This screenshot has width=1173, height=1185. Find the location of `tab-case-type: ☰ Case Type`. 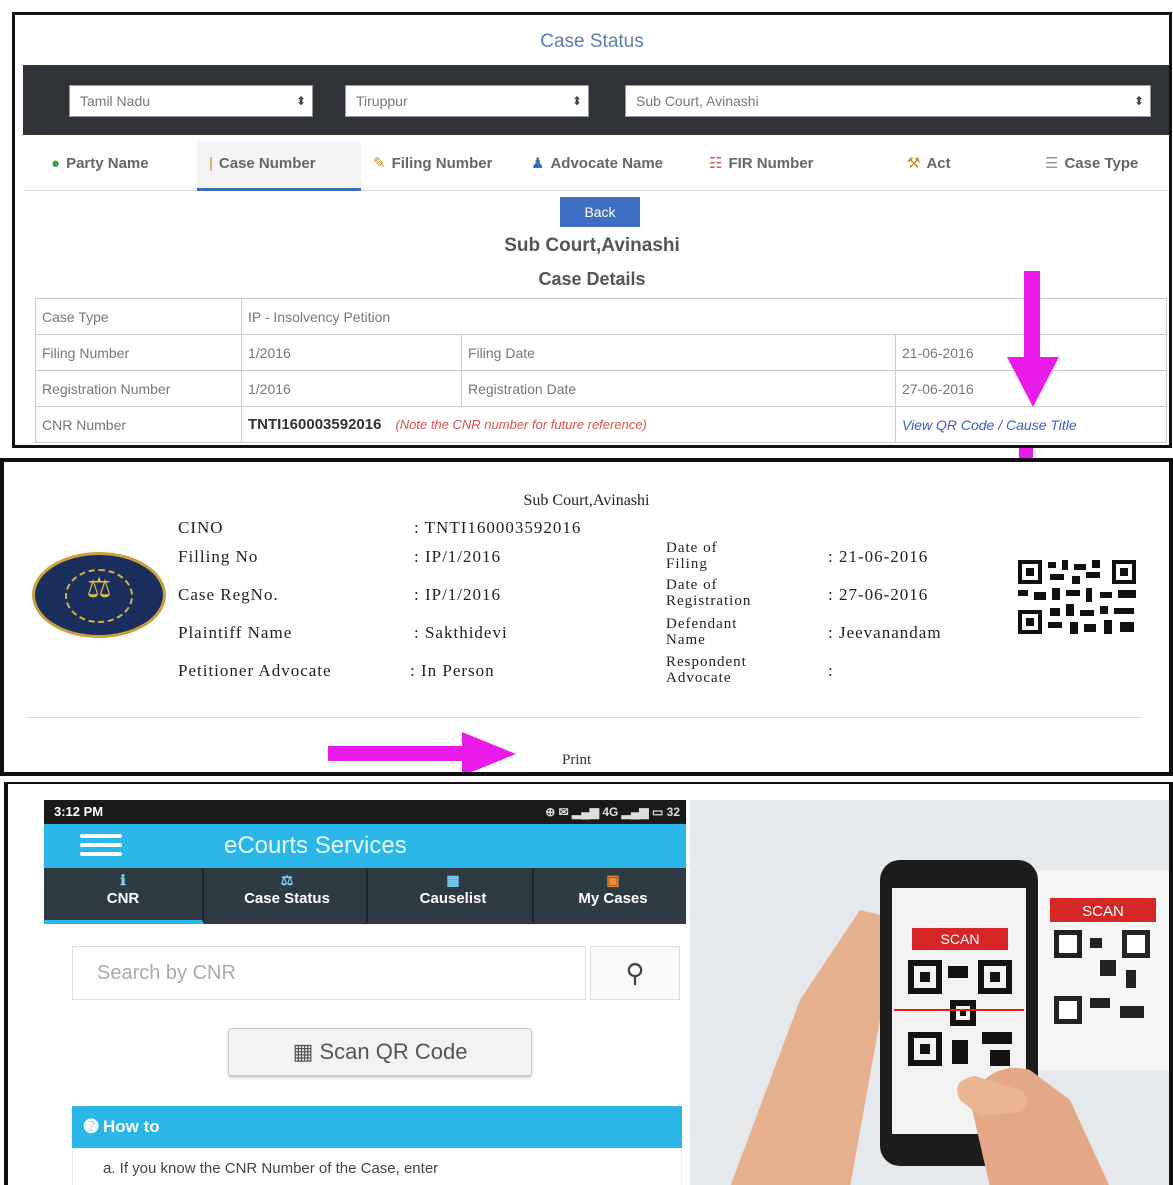

tab-case-type: ☰ Case Type is located at coordinates (1091, 166).